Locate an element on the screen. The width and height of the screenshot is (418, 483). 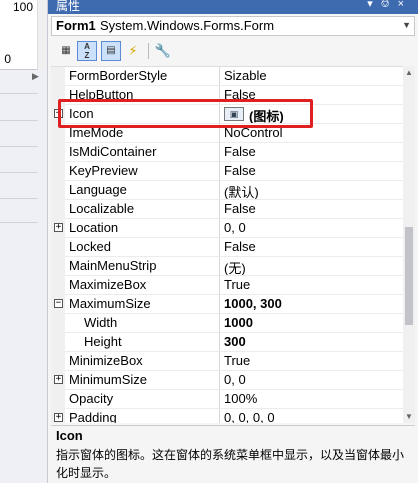
object-type: System.Windows.Forms.Form is located at coordinates (187, 25).